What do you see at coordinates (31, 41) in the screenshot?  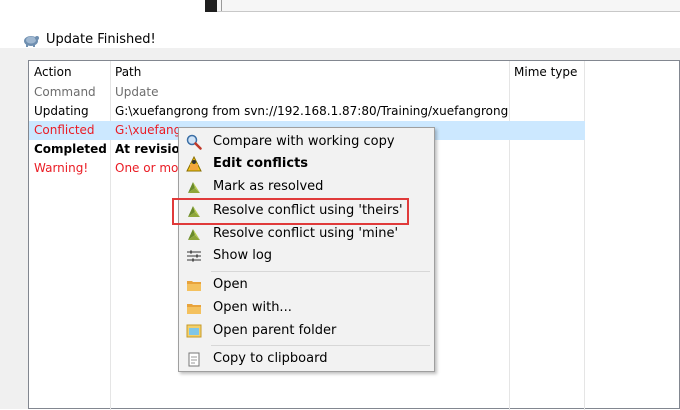 I see `tortoisesvn-icon` at bounding box center [31, 41].